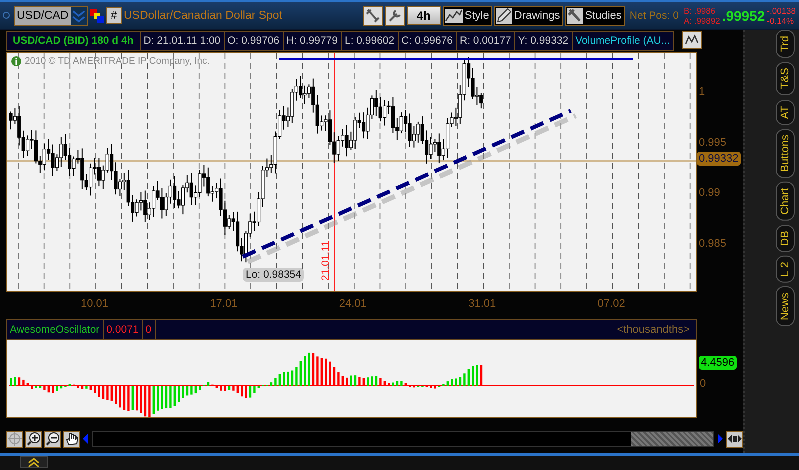 The height and width of the screenshot is (470, 799). What do you see at coordinates (403, 439) in the screenshot?
I see `scroll-track` at bounding box center [403, 439].